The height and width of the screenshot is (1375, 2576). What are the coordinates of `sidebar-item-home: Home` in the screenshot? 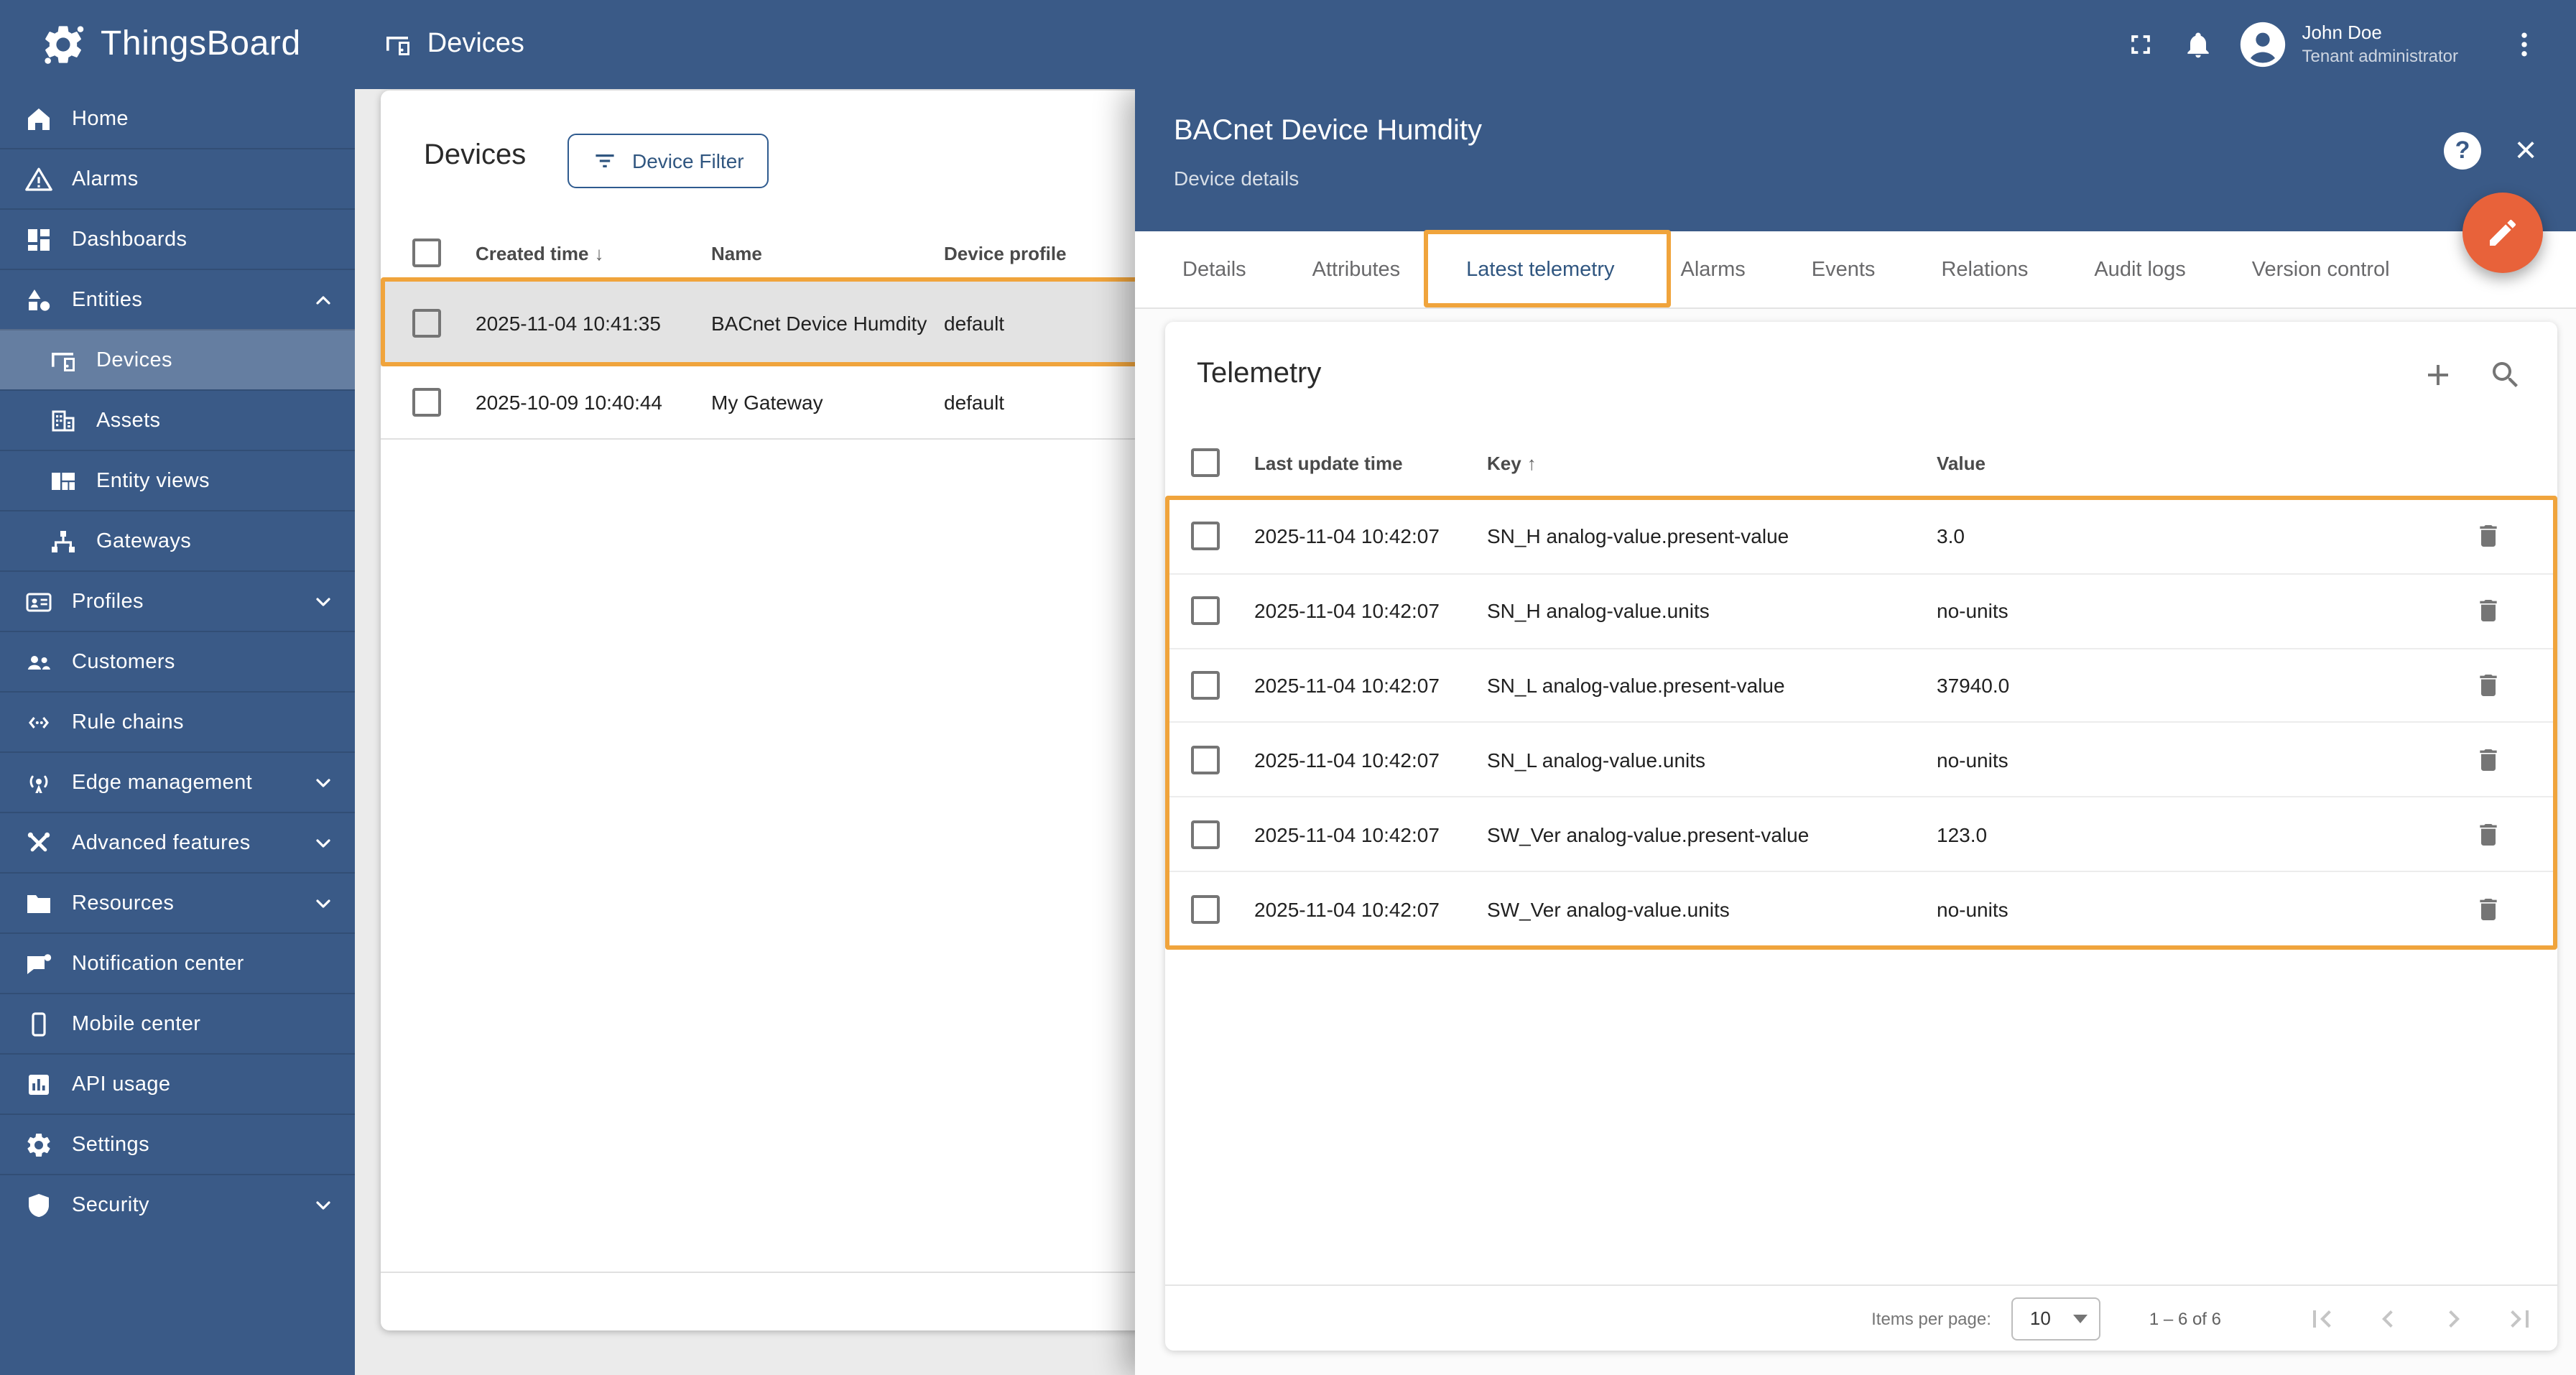 It's located at (177, 118).